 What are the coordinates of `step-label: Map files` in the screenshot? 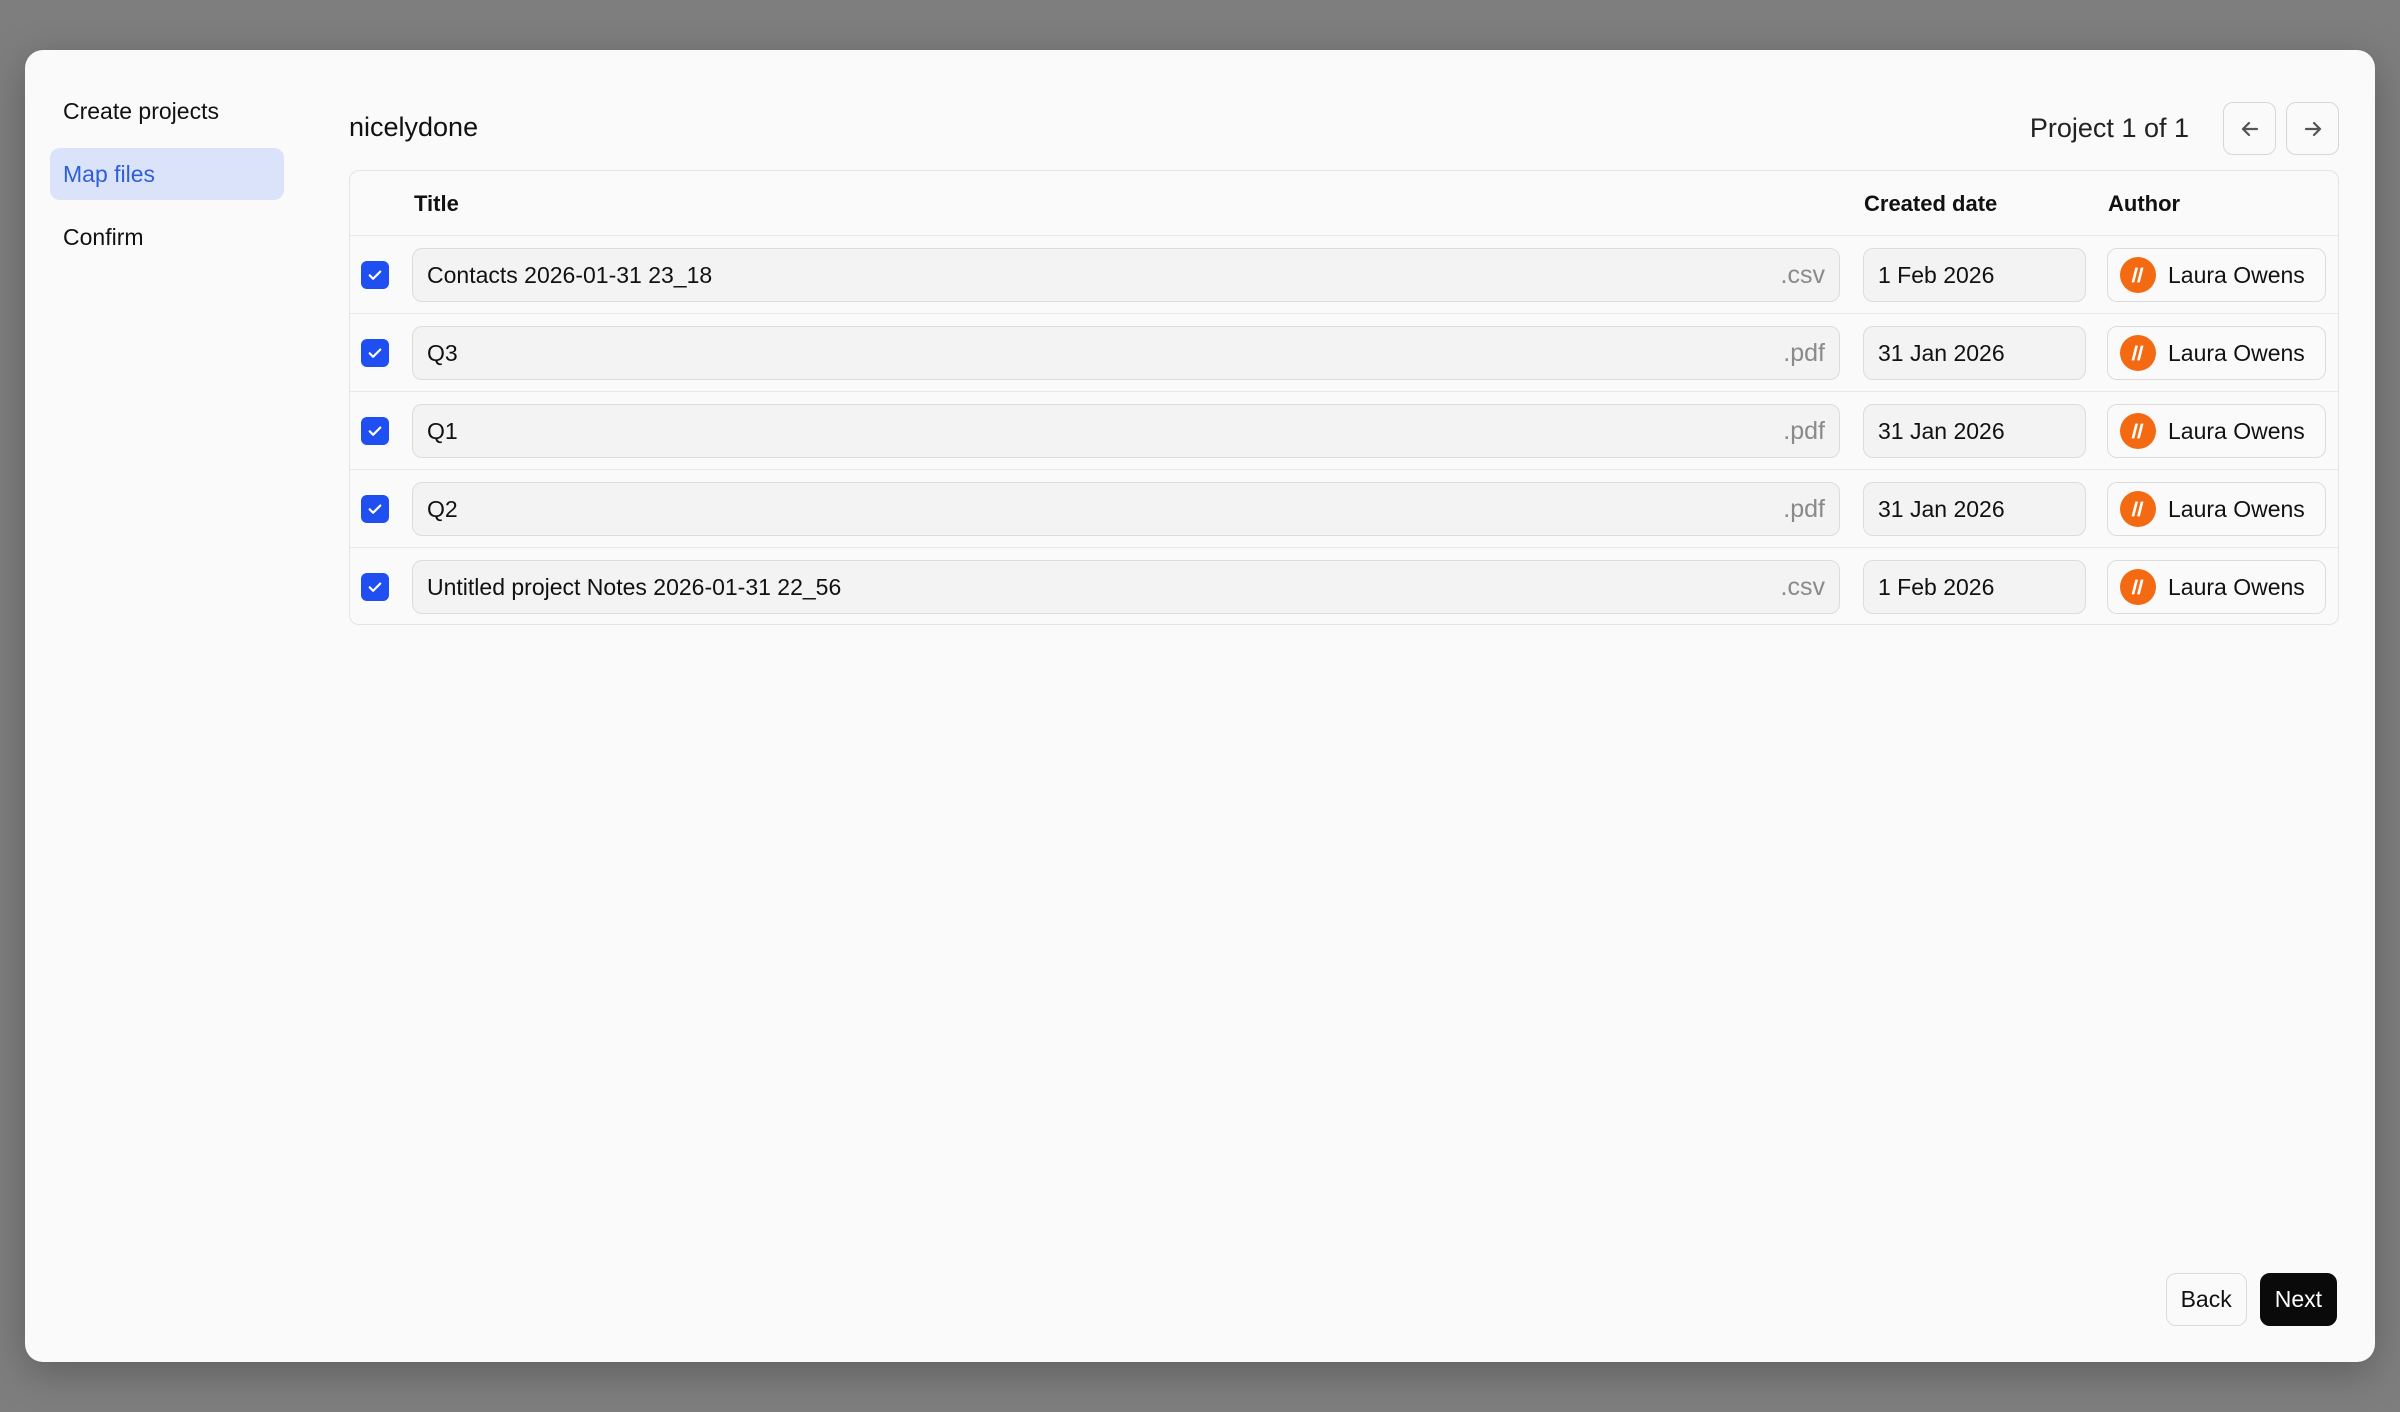 It's located at (109, 173).